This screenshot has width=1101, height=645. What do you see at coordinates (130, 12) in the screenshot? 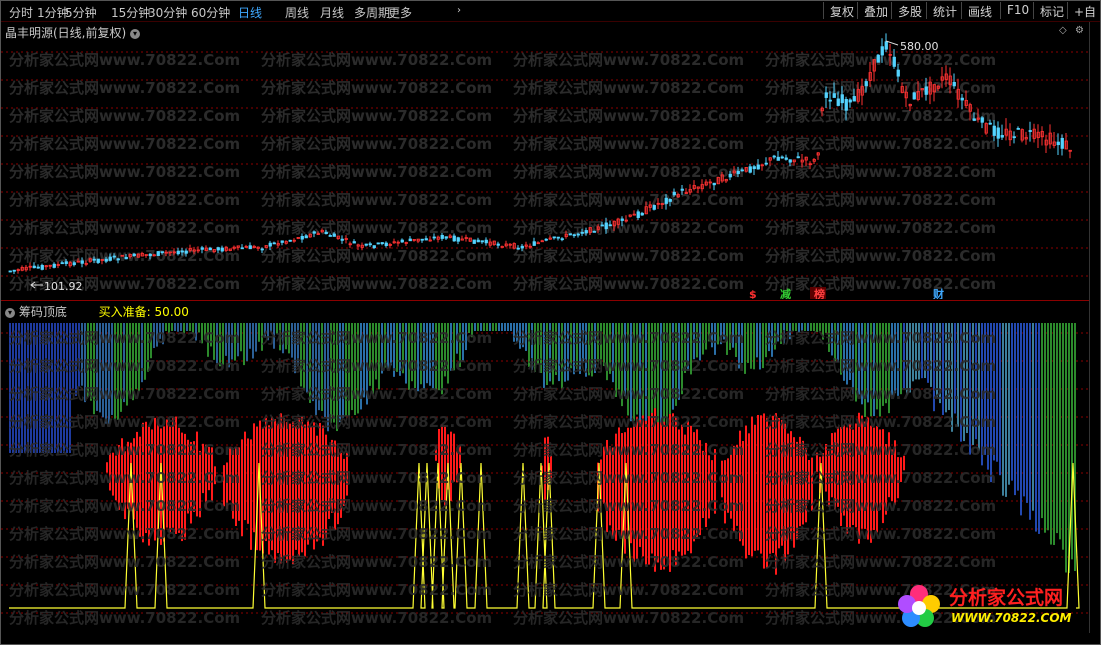
I see `period-tab-3: 15分钟` at bounding box center [130, 12].